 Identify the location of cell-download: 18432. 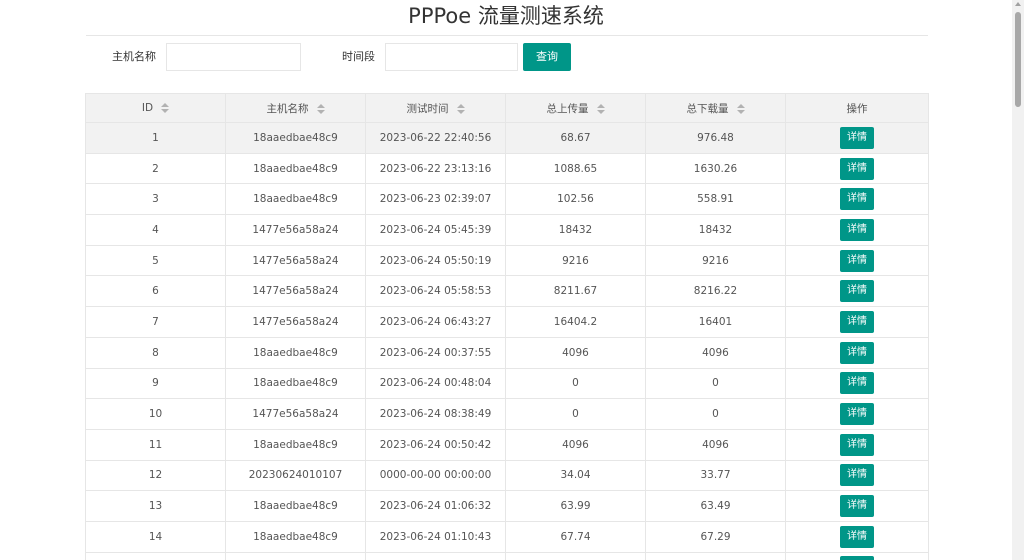
(715, 230).